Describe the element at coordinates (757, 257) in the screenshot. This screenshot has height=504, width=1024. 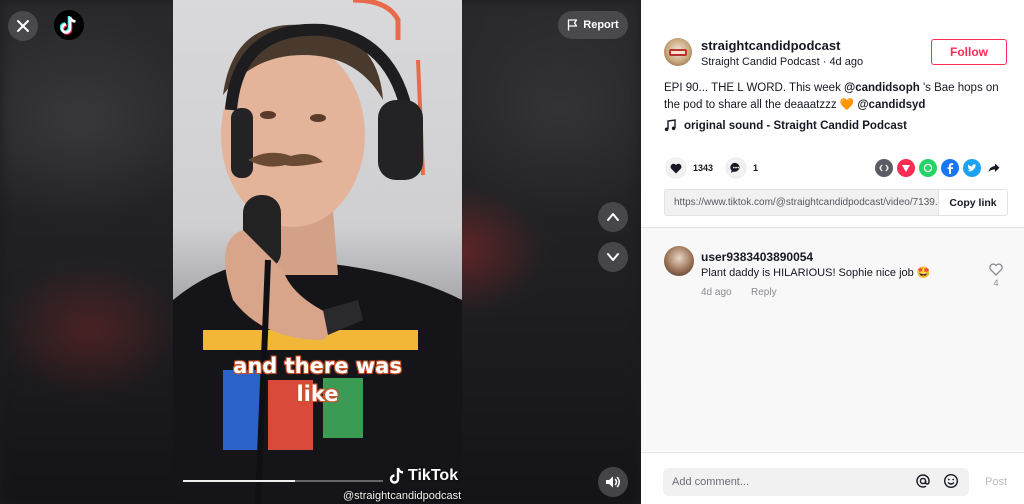
I see `commenter-username: user9383403890054` at that location.